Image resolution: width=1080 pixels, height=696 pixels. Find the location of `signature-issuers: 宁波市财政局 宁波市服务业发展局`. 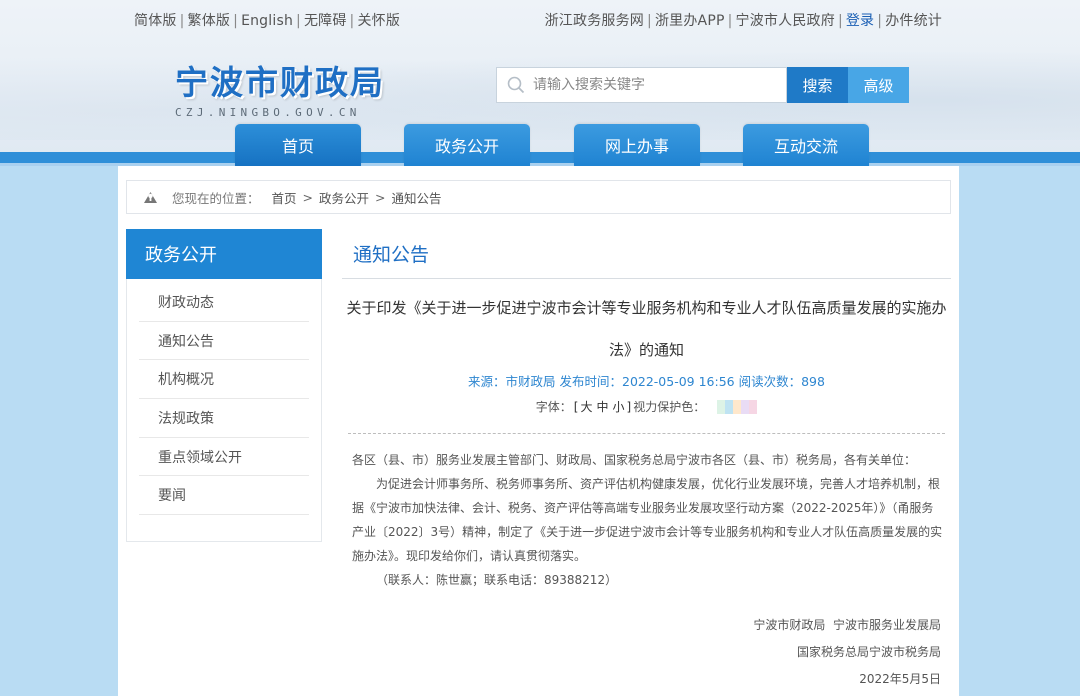

signature-issuers: 宁波市财政局 宁波市服务业发展局 is located at coordinates (847, 625).